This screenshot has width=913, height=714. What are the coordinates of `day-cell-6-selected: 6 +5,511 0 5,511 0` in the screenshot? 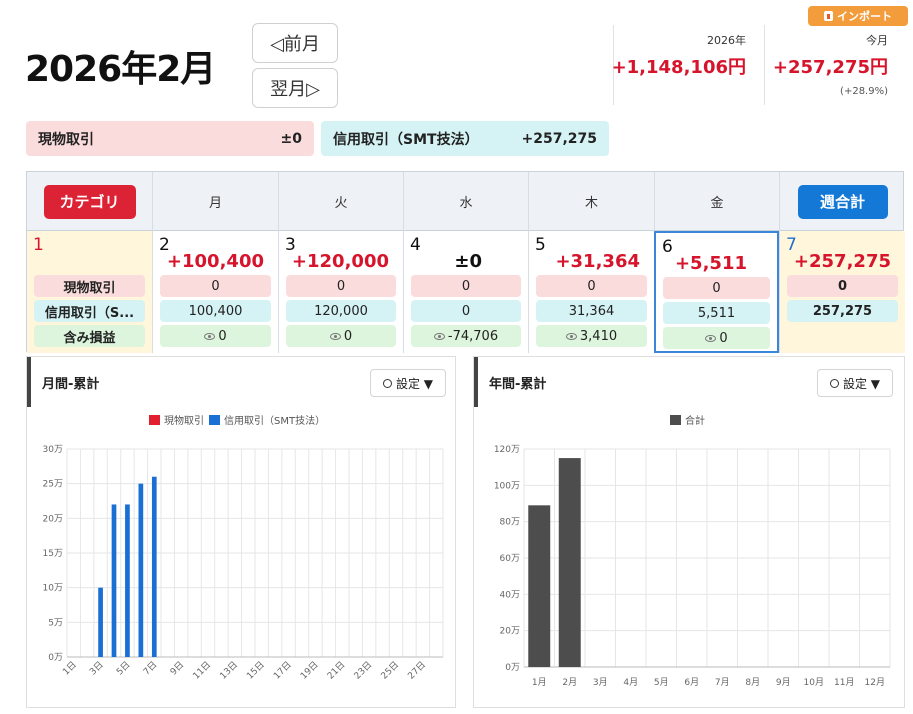 It's located at (716, 292).